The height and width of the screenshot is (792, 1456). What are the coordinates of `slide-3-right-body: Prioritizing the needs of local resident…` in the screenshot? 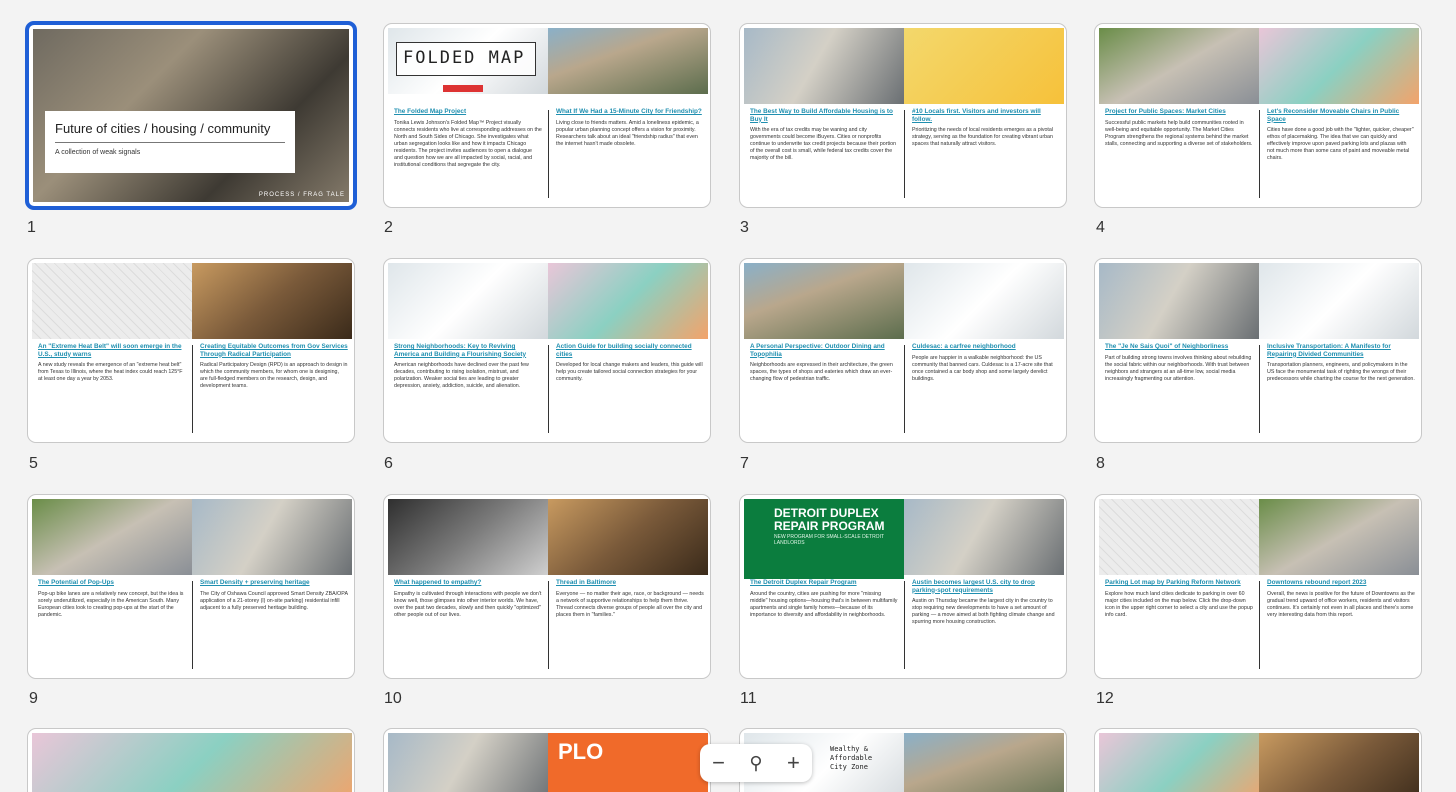 It's located at (983, 137).